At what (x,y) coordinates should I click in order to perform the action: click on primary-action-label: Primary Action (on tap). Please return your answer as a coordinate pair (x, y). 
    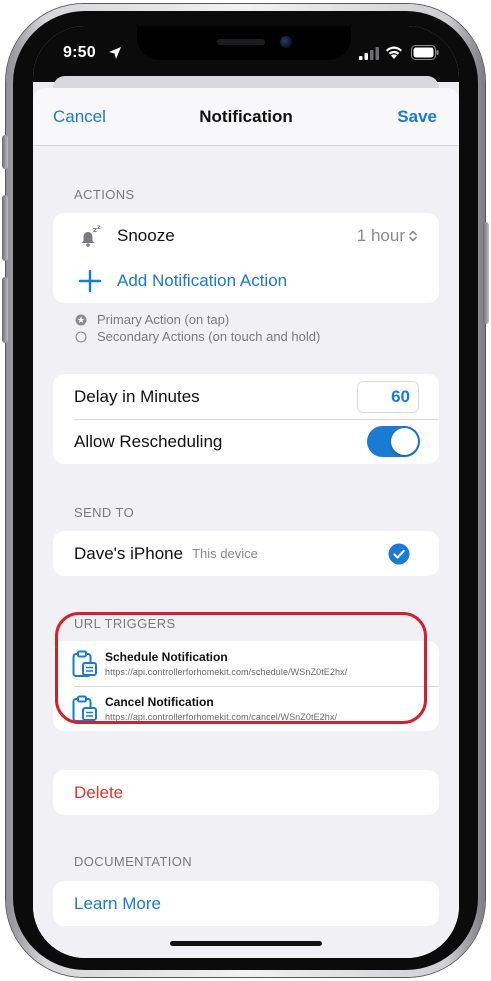
    Looking at the image, I should click on (163, 319).